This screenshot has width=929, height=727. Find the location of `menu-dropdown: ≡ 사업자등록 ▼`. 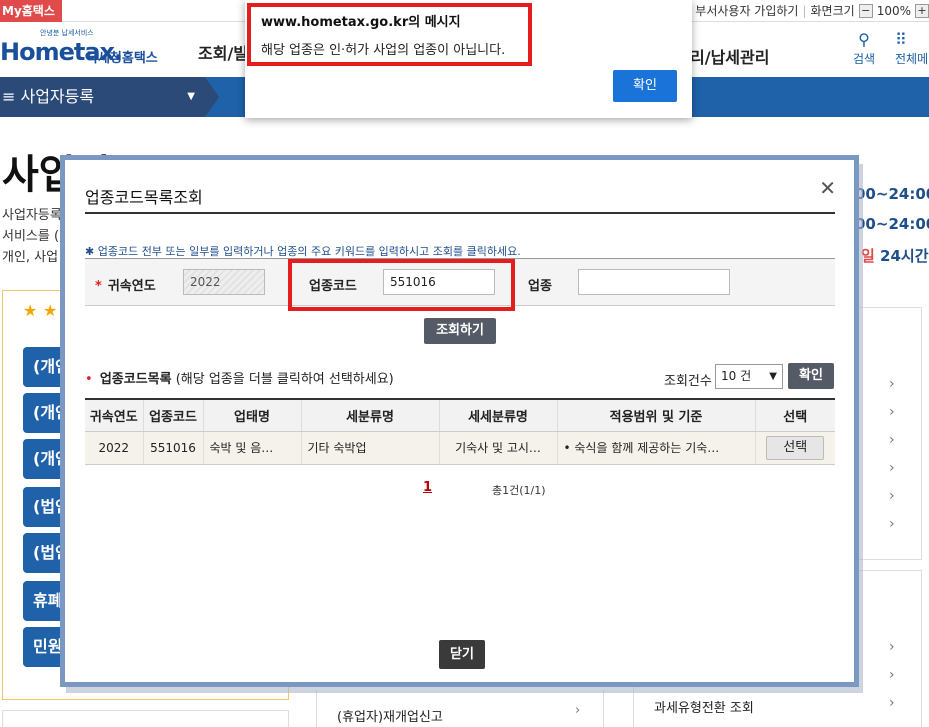

menu-dropdown: ≡ 사업자등록 ▼ is located at coordinates (102, 97).